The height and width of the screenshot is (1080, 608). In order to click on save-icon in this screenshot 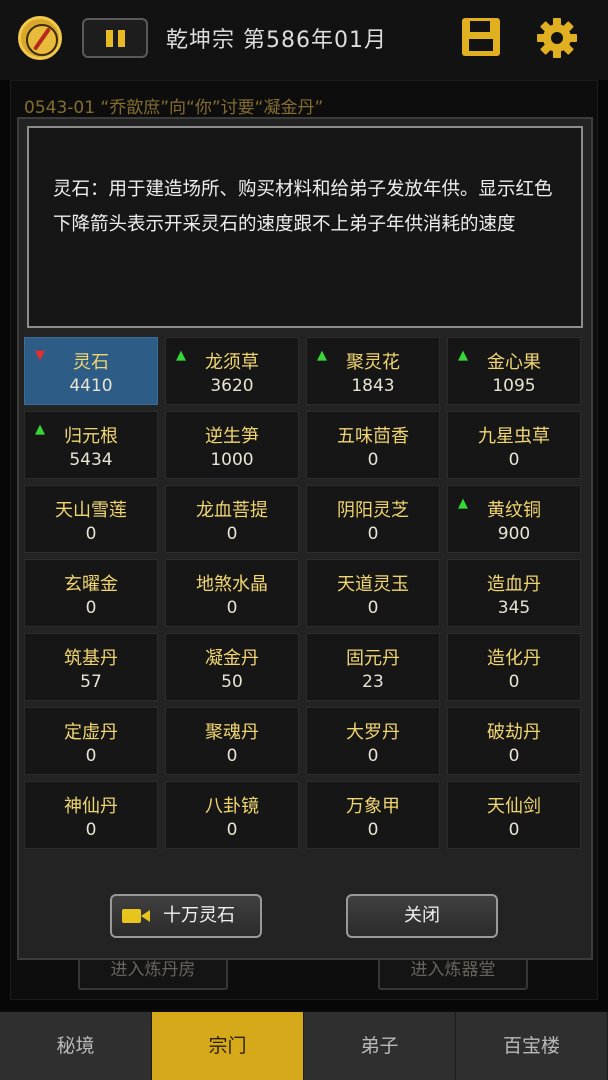, I will do `click(481, 37)`.